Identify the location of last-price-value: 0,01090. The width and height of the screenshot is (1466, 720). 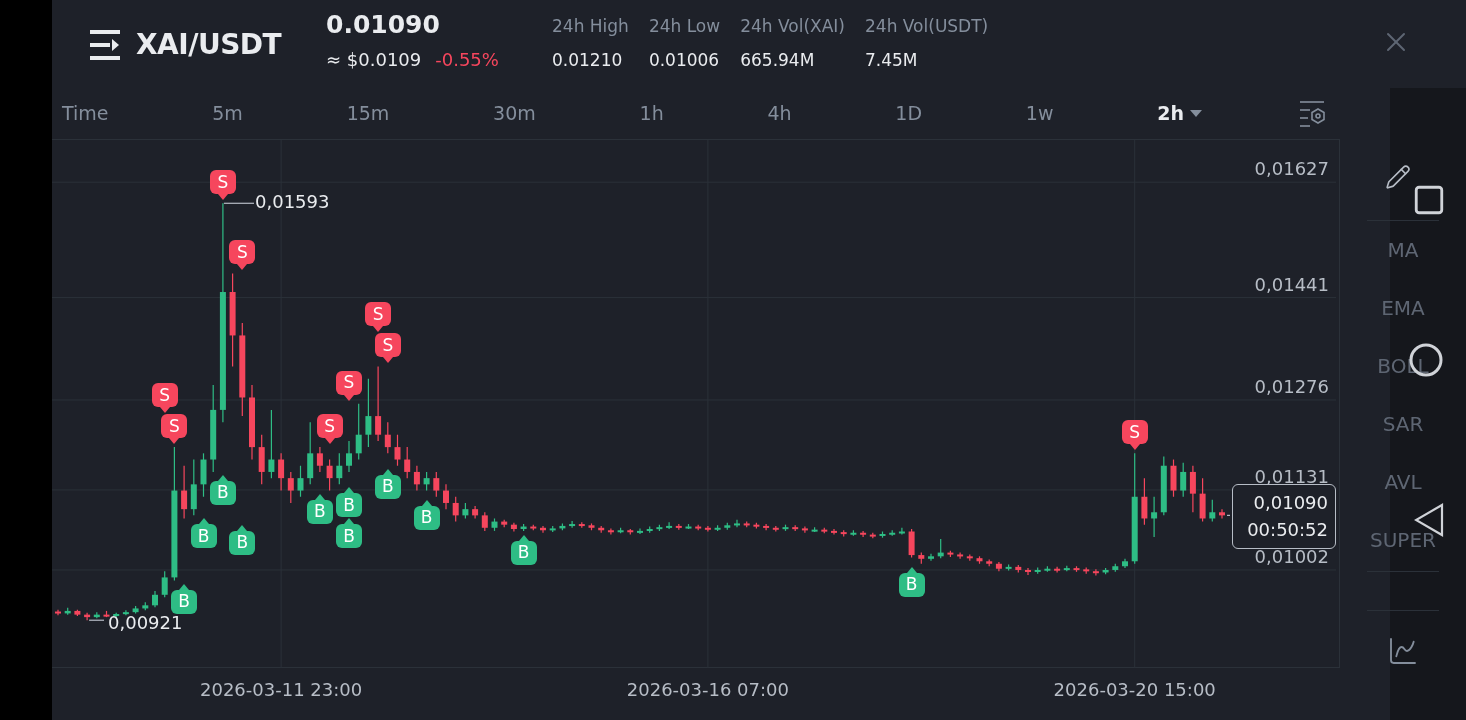
(1290, 503).